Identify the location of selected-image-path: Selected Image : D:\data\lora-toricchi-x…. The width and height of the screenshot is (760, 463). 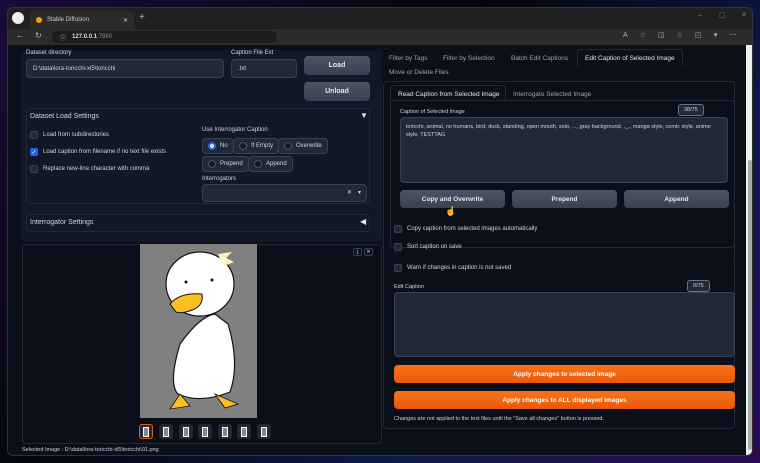
(90, 450).